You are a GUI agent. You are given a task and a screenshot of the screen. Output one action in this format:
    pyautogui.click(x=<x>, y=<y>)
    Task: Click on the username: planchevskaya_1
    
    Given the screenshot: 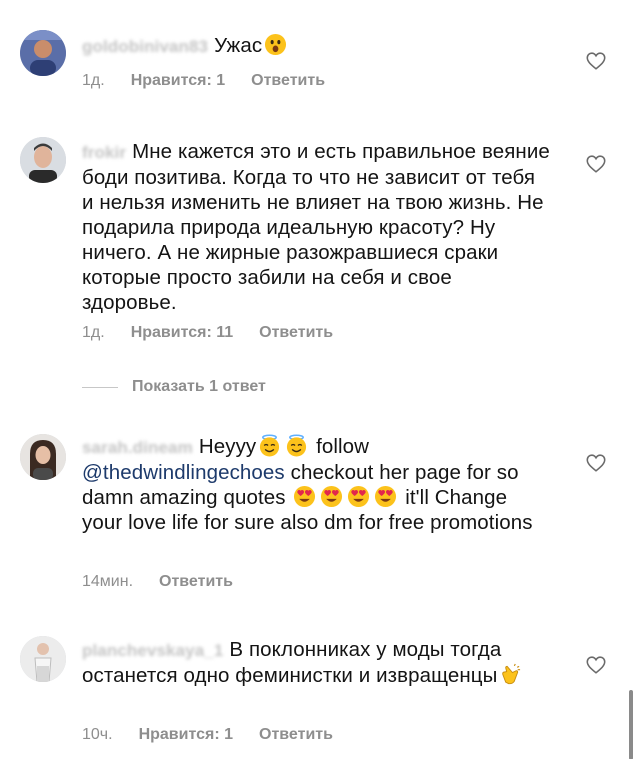 What is the action you would take?
    pyautogui.click(x=152, y=650)
    